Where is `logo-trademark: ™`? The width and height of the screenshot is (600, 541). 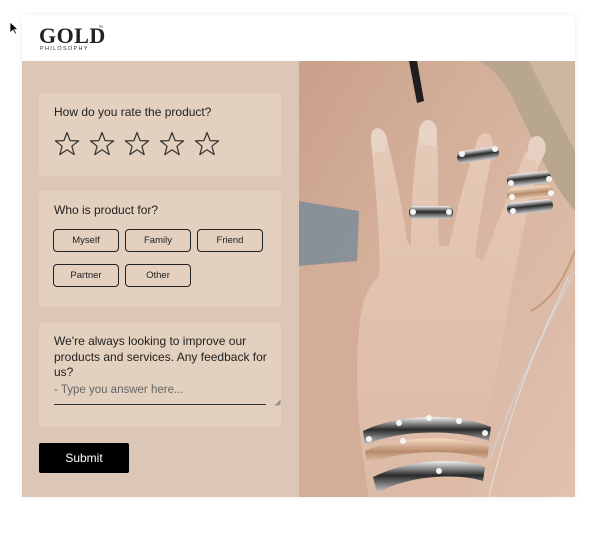
logo-trademark: ™ is located at coordinates (100, 28).